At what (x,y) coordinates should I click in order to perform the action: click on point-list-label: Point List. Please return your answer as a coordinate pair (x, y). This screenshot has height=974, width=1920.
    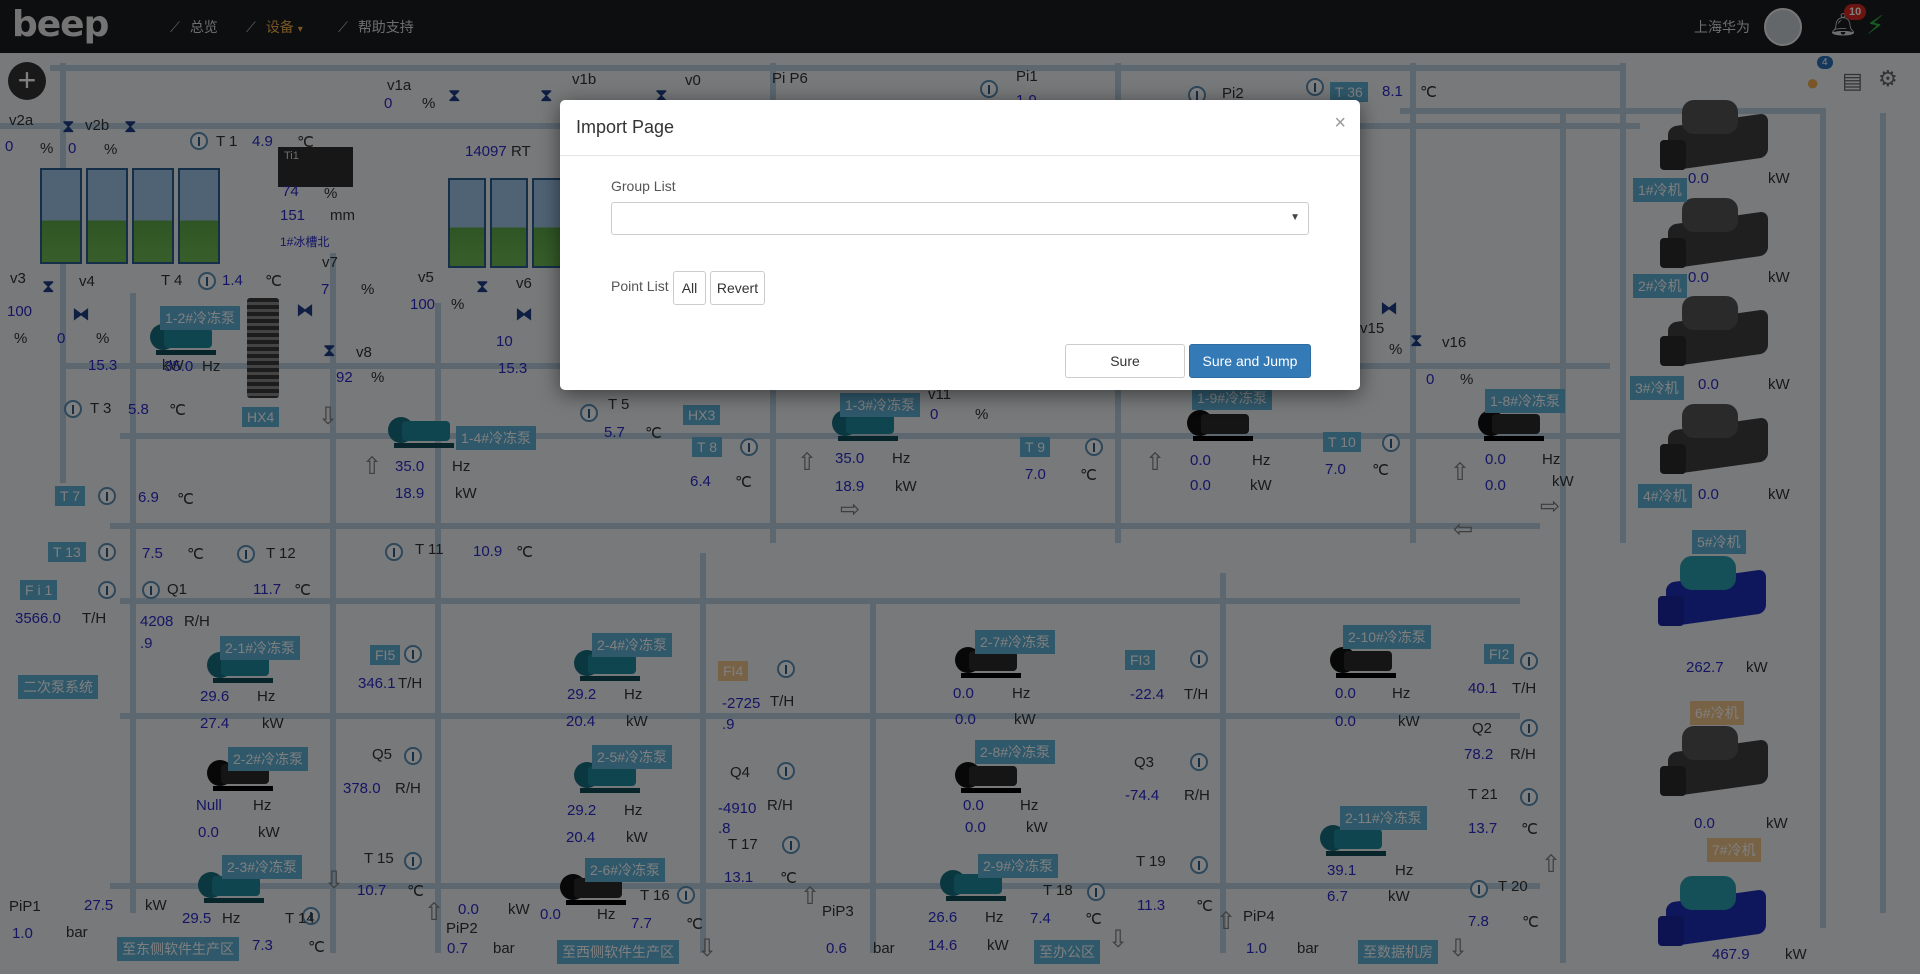
    Looking at the image, I should click on (640, 286).